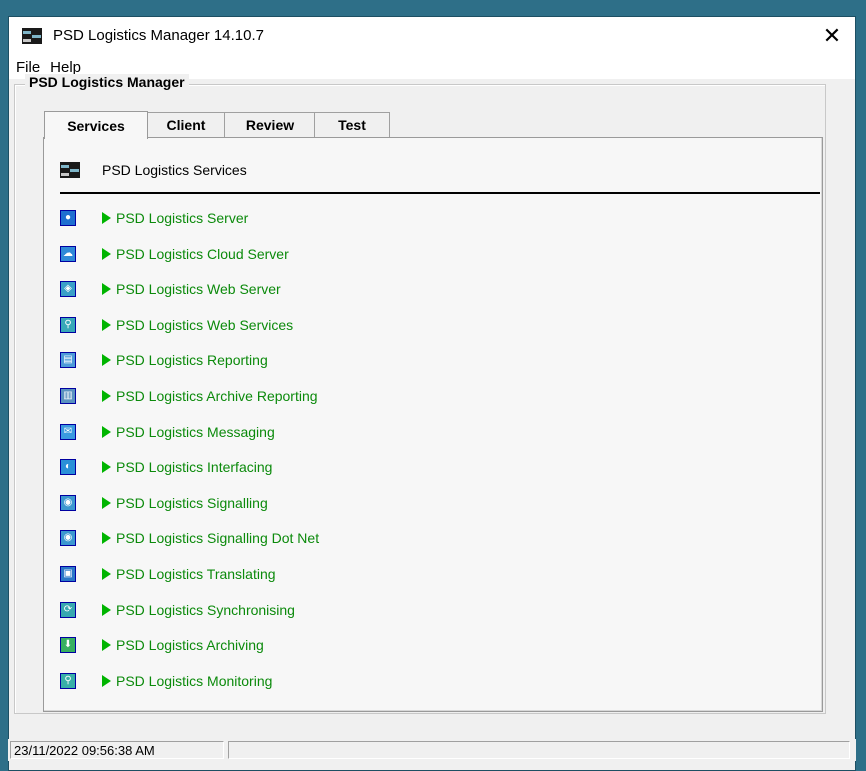  I want to click on signal-dotnet-icon: ◉, so click(68, 538).